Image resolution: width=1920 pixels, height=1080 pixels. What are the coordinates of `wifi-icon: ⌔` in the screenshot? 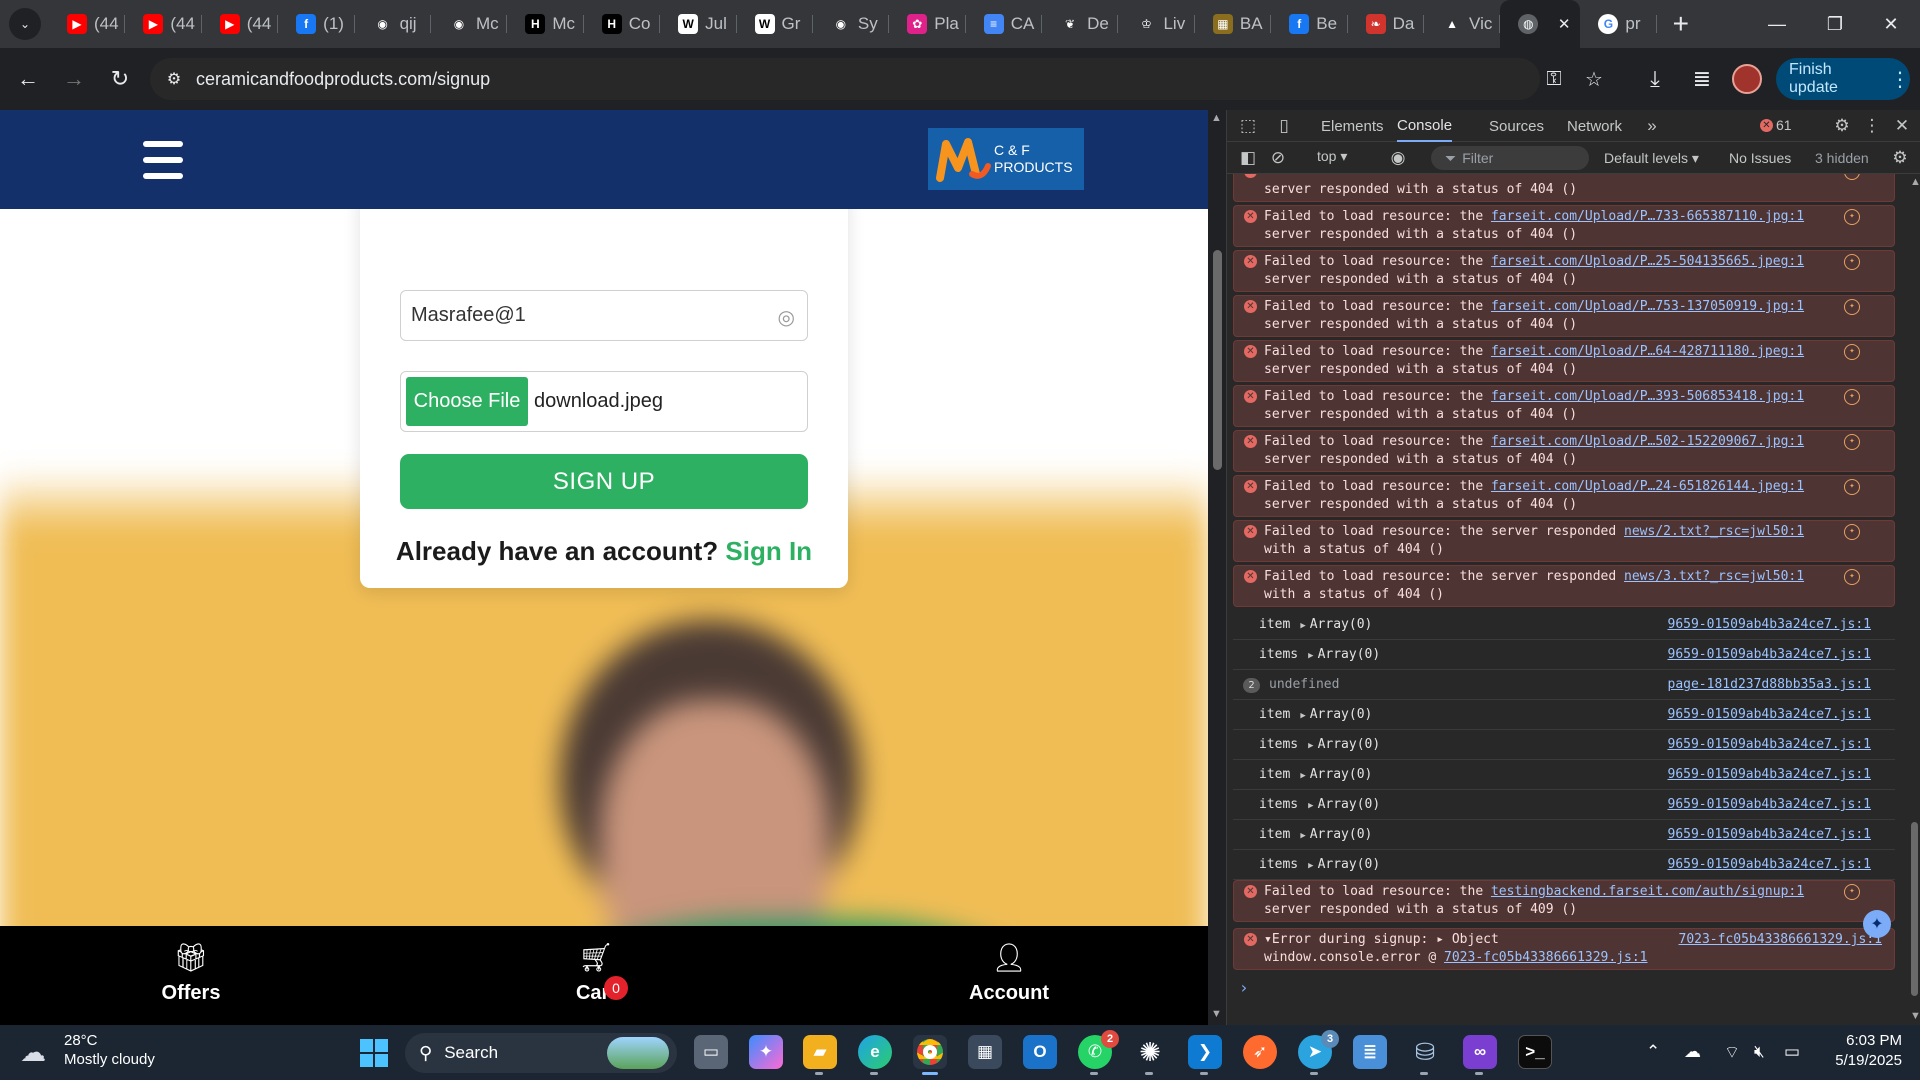 It's located at (1732, 1052).